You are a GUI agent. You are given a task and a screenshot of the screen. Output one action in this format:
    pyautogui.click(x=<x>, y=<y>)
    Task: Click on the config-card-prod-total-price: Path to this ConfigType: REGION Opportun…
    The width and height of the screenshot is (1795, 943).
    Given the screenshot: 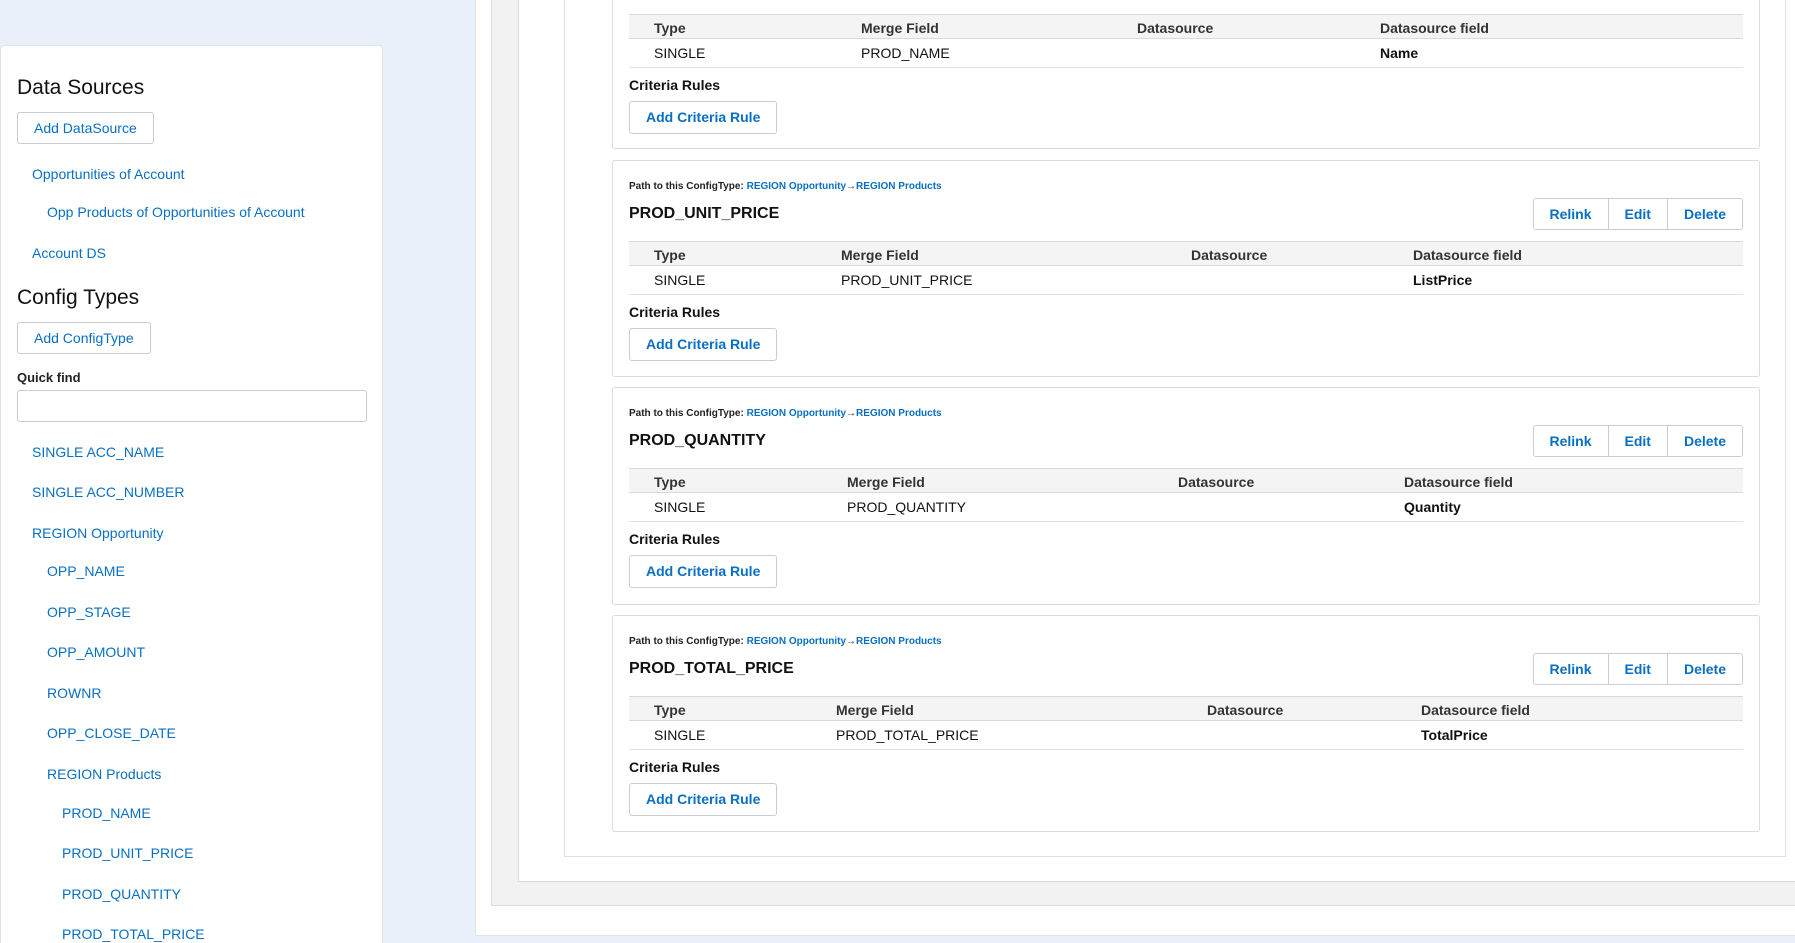 What is the action you would take?
    pyautogui.click(x=1186, y=723)
    